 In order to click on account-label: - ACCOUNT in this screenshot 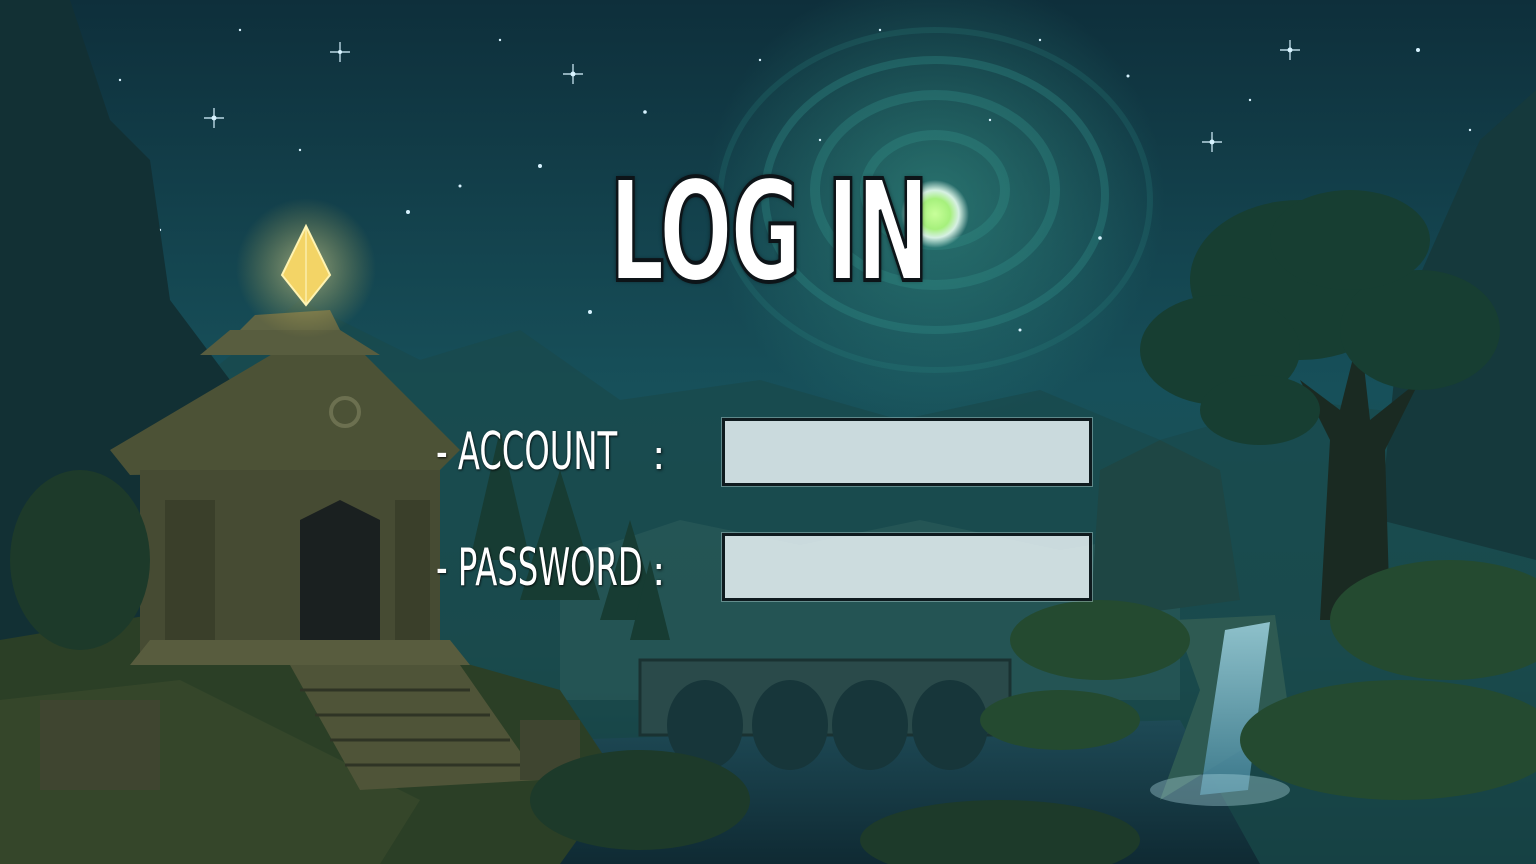, I will do `click(527, 452)`.